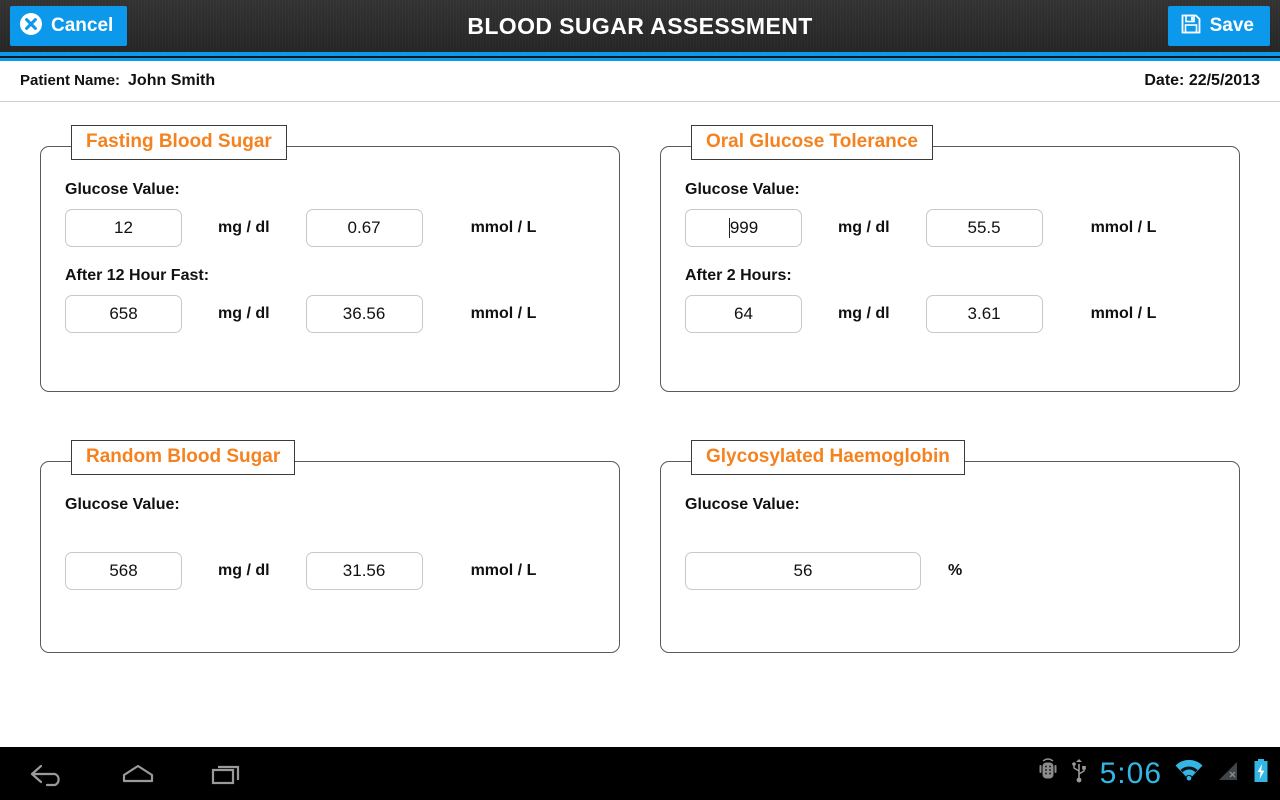  Describe the element at coordinates (179, 142) in the screenshot. I see `panel-legend-fasting: Fasting Blood Sugar` at that location.